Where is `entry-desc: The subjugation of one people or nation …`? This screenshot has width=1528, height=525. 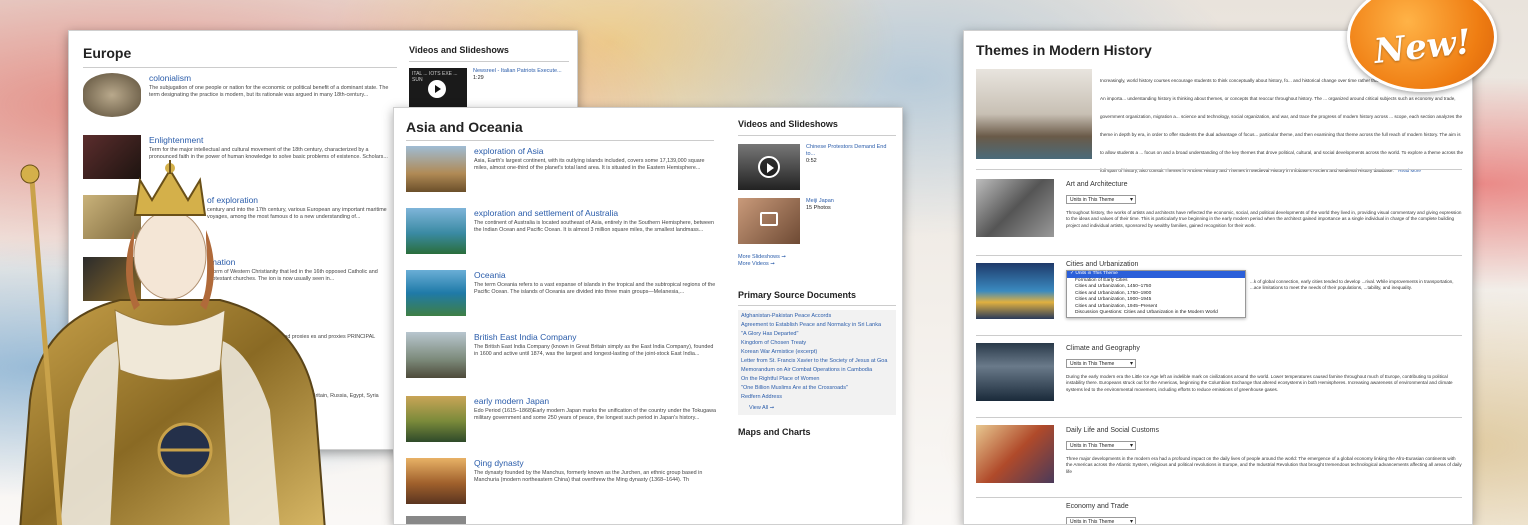 entry-desc: The subjugation of one people or nation … is located at coordinates (269, 92).